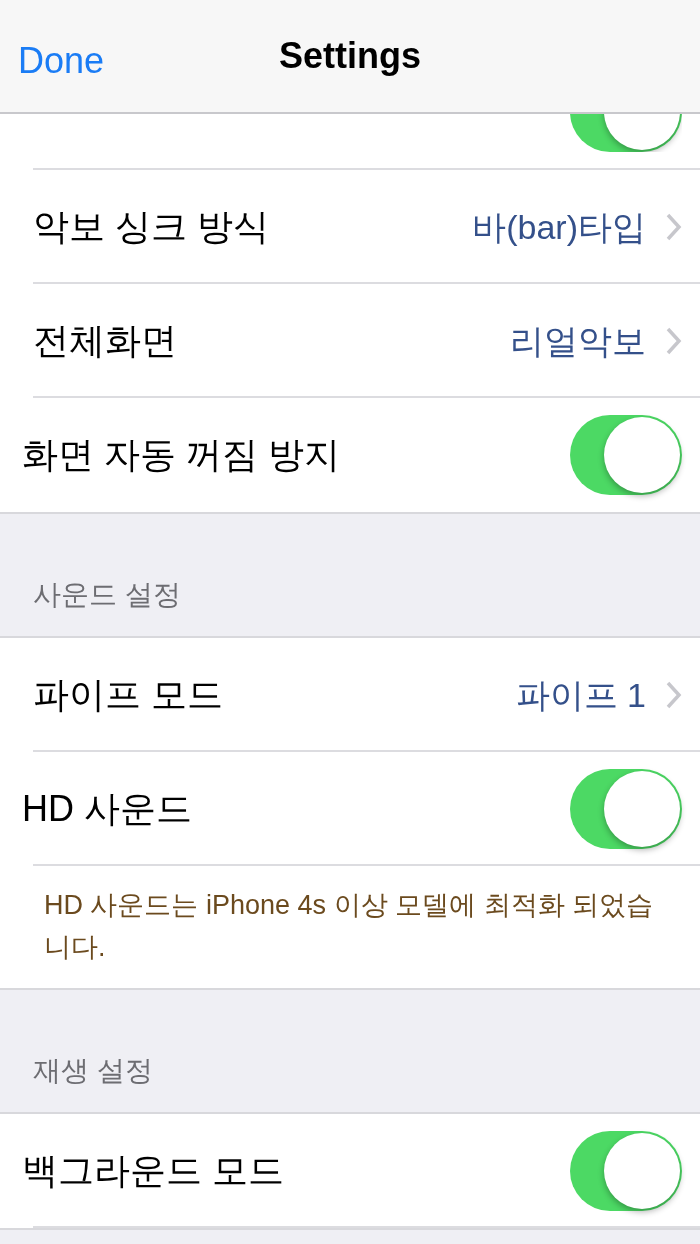 This screenshot has width=700, height=1244. Describe the element at coordinates (578, 341) in the screenshot. I see `row-value: 리얼악보` at that location.